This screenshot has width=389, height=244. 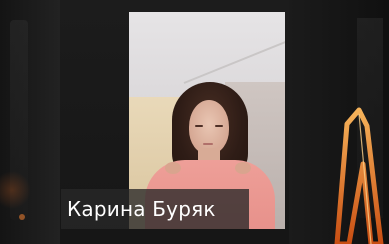 What do you see at coordinates (15, 190) in the screenshot?
I see `tile-warm-light` at bounding box center [15, 190].